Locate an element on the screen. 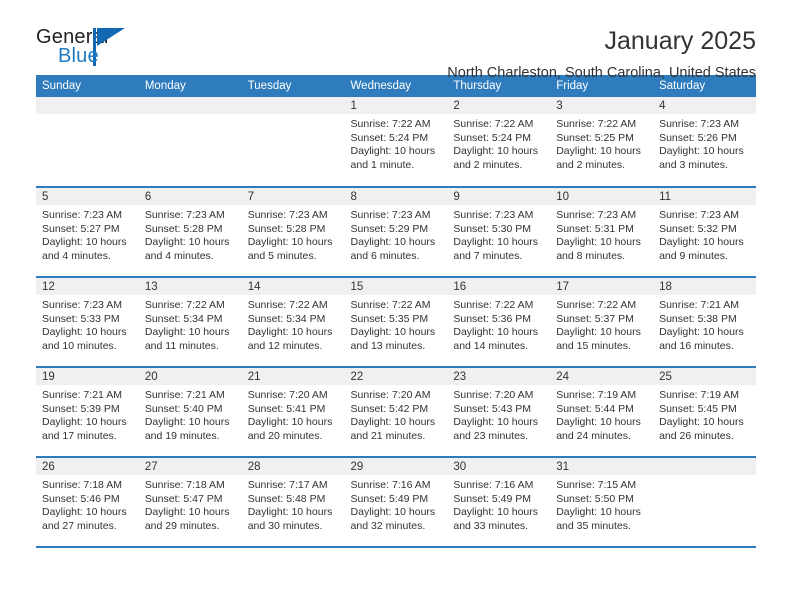 This screenshot has width=792, height=612. daylight-text-line2: and 32 minutes. is located at coordinates (388, 525).